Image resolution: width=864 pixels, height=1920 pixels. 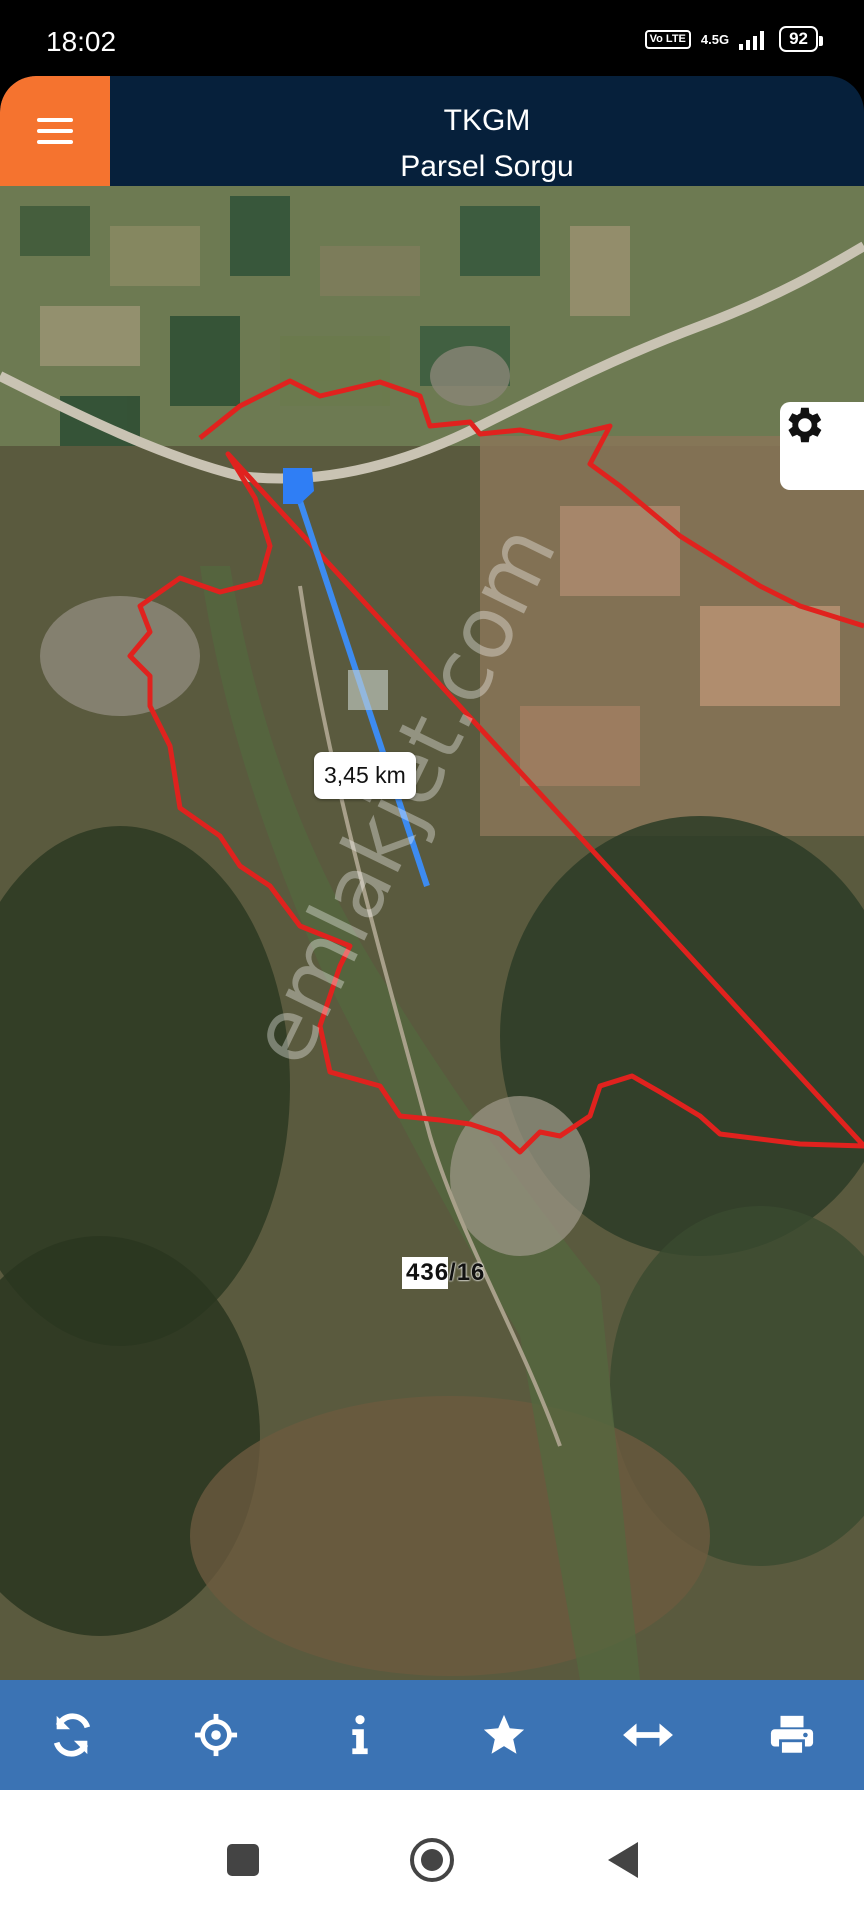 I want to click on menu-button, so click(x=55, y=131).